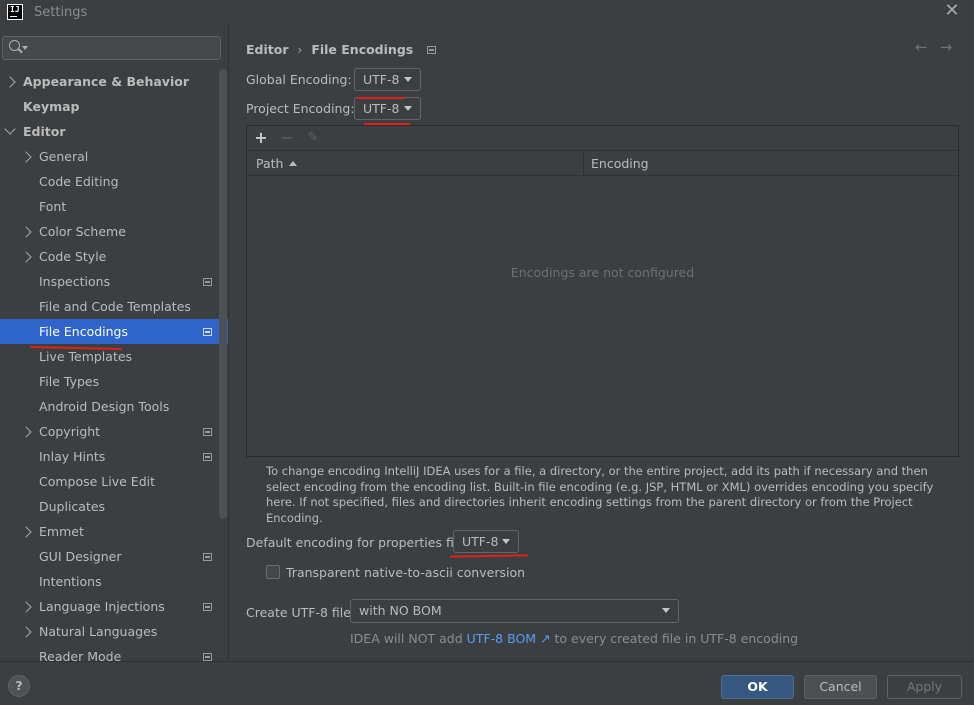  What do you see at coordinates (19, 686) in the screenshot?
I see `help-button: ?` at bounding box center [19, 686].